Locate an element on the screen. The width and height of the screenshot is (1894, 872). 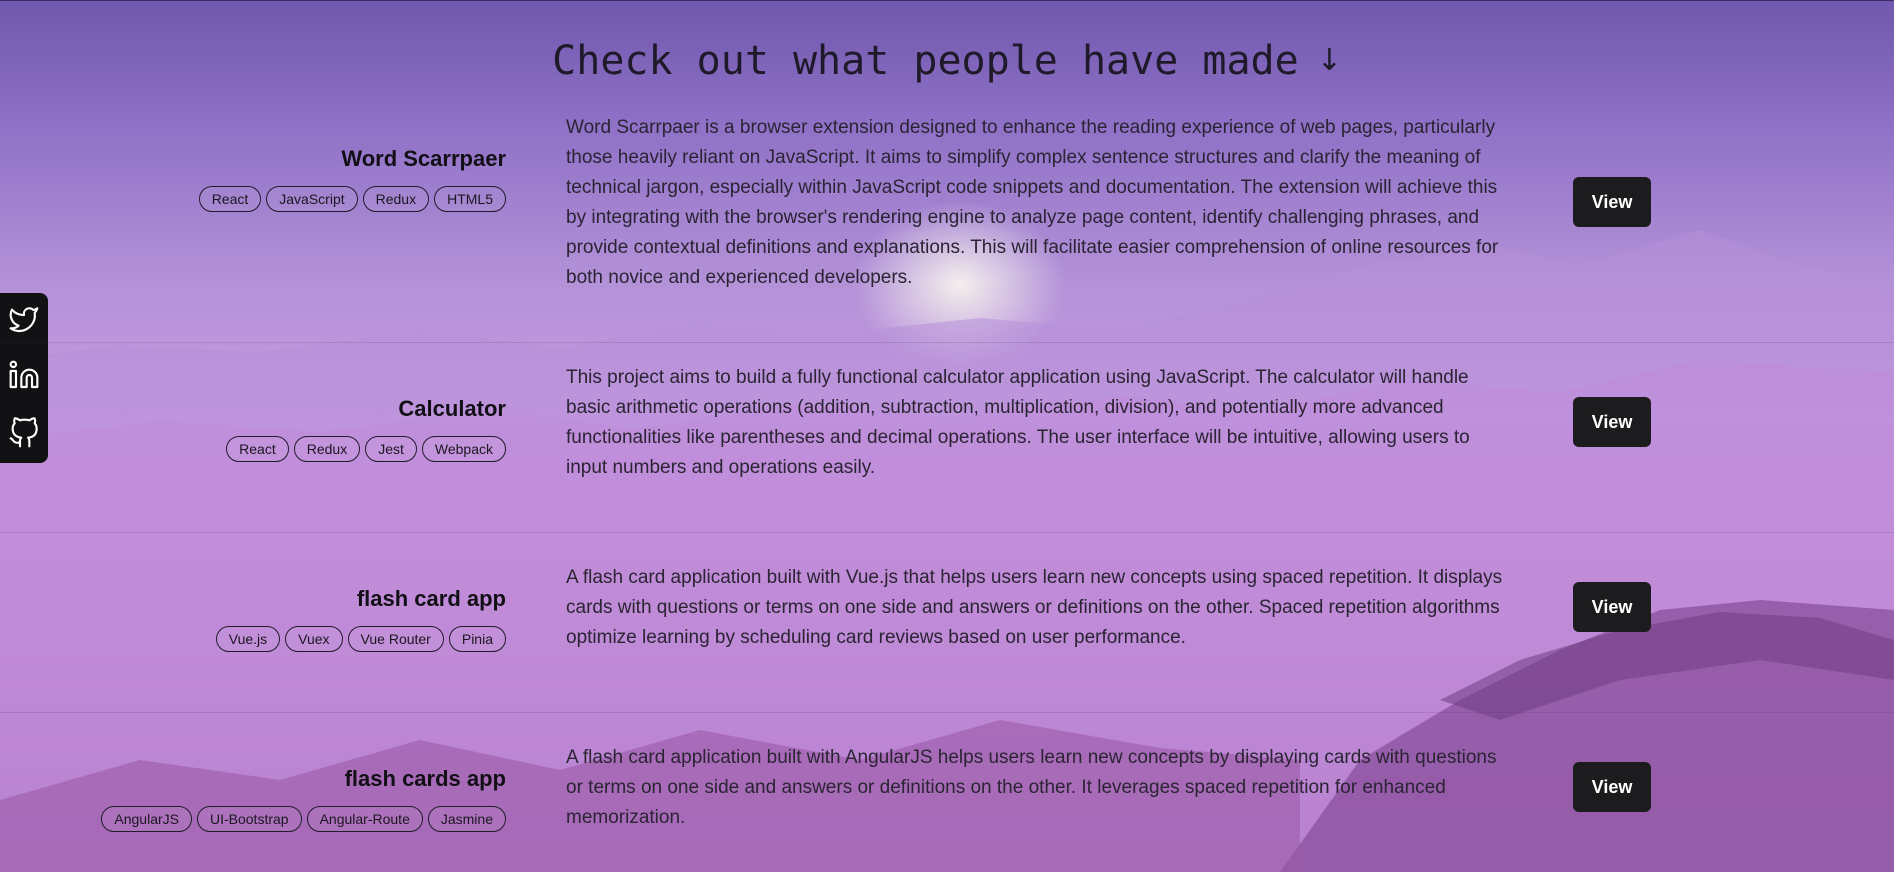
tag: Jasmine is located at coordinates (466, 819).